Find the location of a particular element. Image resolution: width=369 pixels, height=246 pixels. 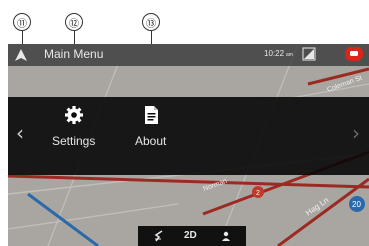

bottom-bar: 2D is located at coordinates (192, 236).